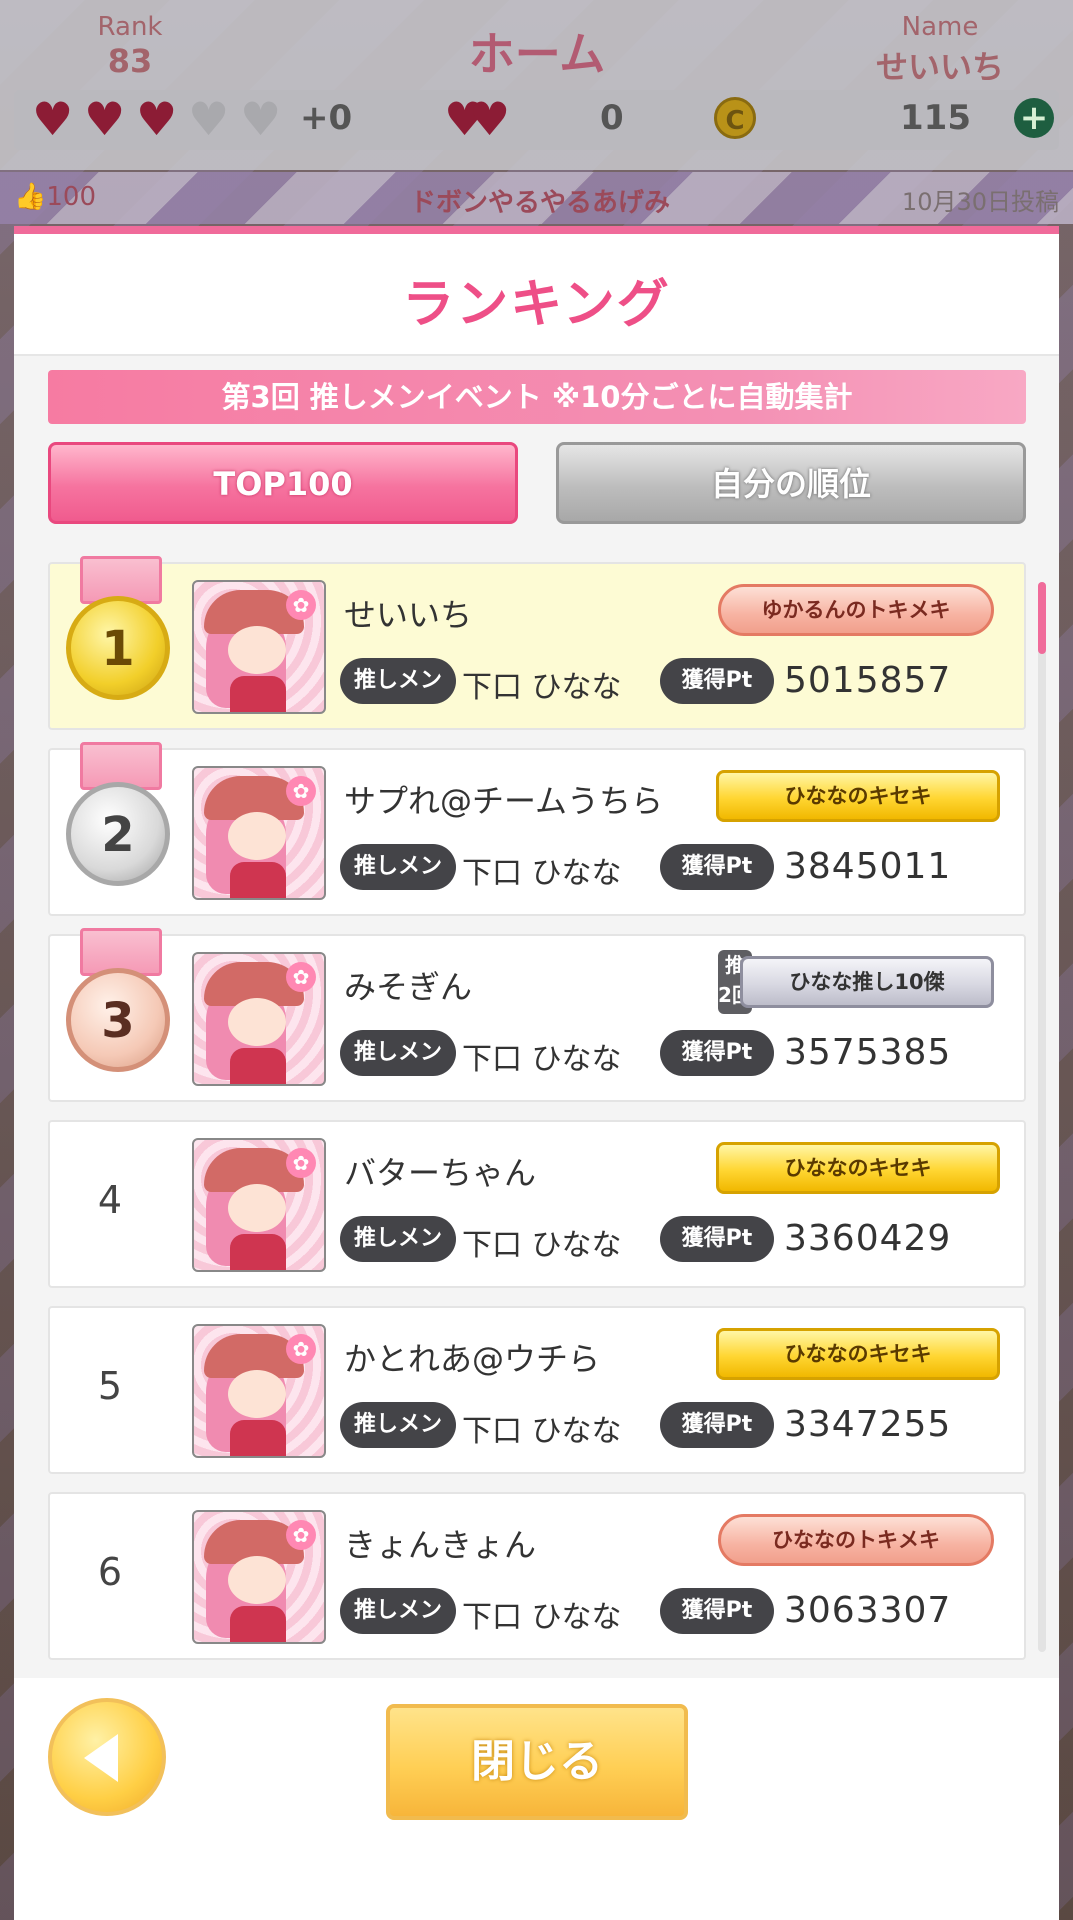  What do you see at coordinates (440, 1173) in the screenshot?
I see `player-name: バターちゃん` at bounding box center [440, 1173].